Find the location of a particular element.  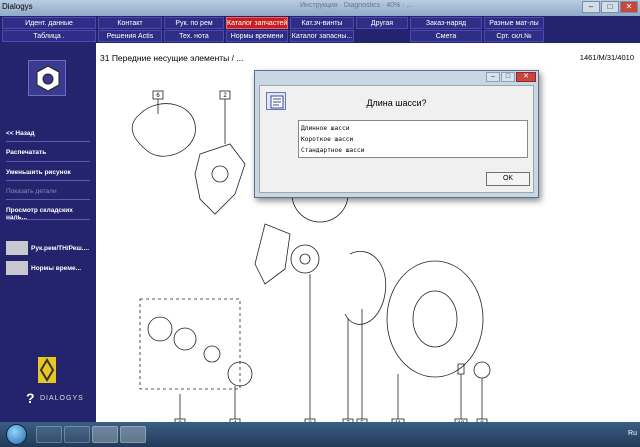

menu-other: Другая is located at coordinates (382, 23).